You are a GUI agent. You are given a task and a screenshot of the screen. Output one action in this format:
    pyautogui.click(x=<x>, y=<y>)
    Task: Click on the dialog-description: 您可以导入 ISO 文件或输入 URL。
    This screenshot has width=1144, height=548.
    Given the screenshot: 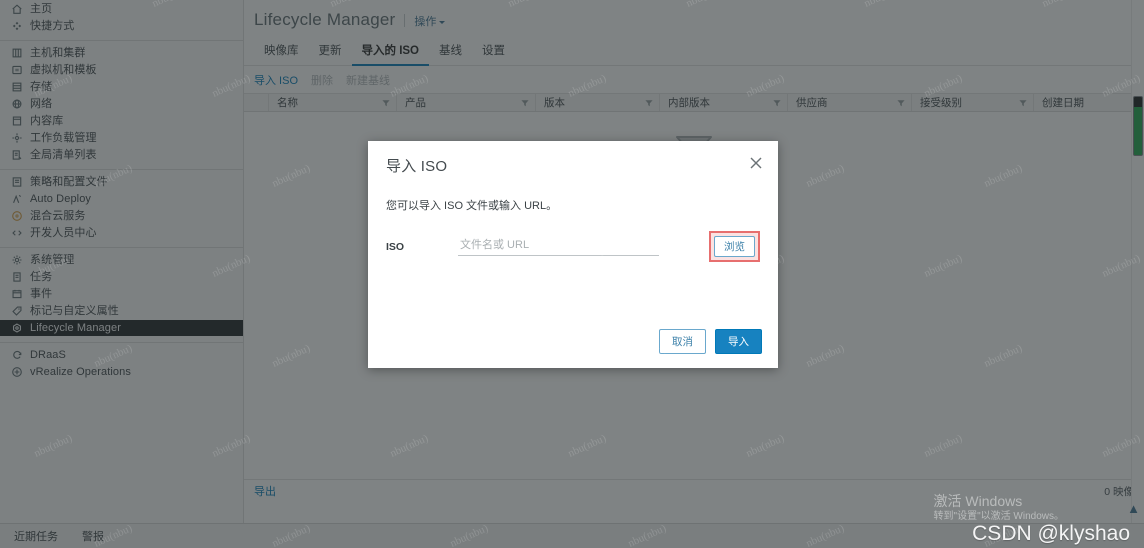 What is the action you would take?
    pyautogui.click(x=472, y=206)
    